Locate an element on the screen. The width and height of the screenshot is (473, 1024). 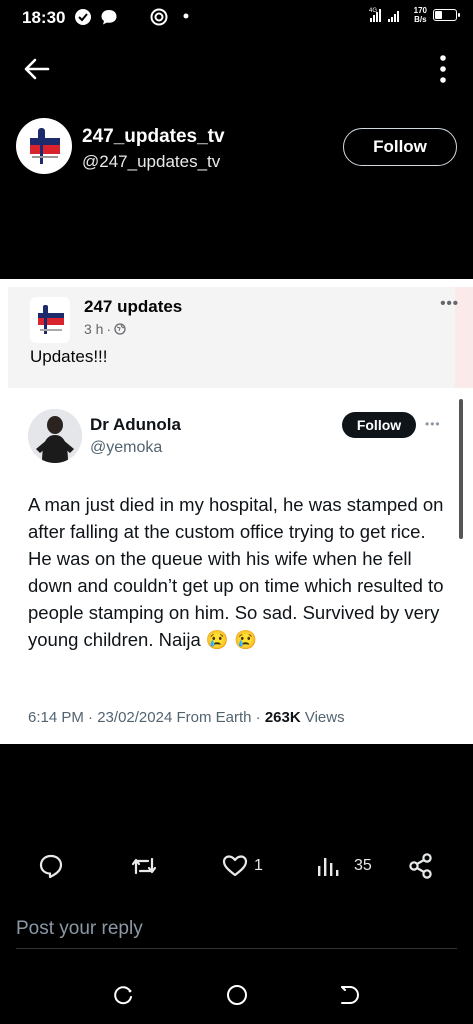
analytics-icon is located at coordinates (328, 867).